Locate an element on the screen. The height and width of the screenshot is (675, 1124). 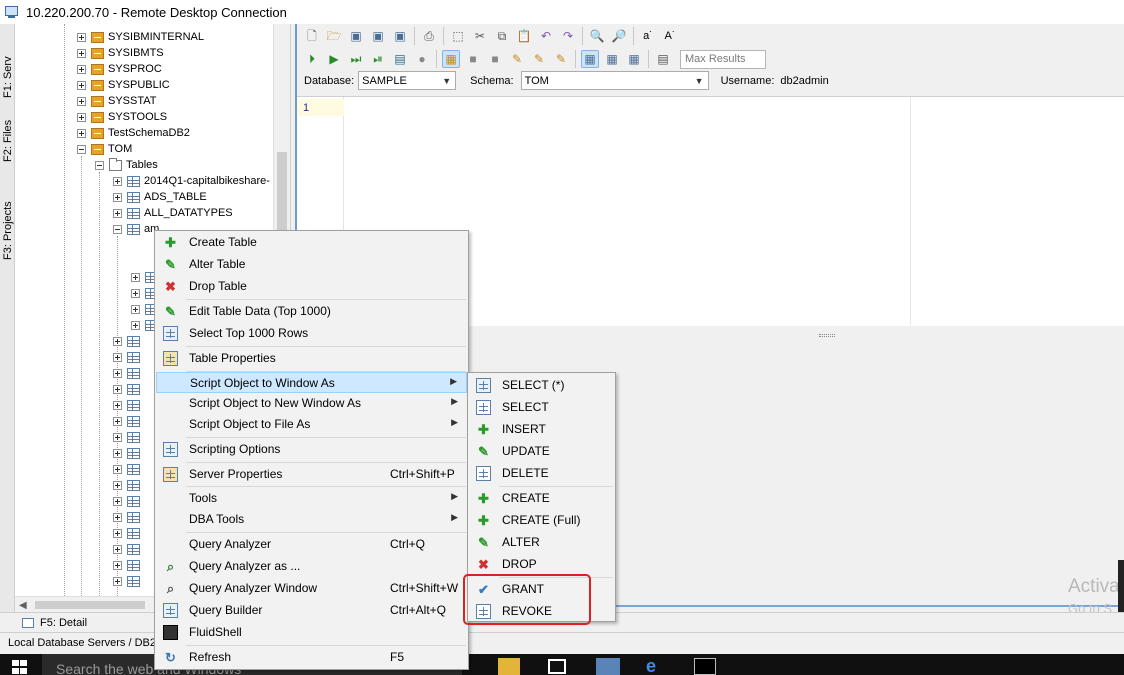
menu-item-edit-table-data: ✎ Edit Table Data (Top 1000) is located at coordinates (311, 311).